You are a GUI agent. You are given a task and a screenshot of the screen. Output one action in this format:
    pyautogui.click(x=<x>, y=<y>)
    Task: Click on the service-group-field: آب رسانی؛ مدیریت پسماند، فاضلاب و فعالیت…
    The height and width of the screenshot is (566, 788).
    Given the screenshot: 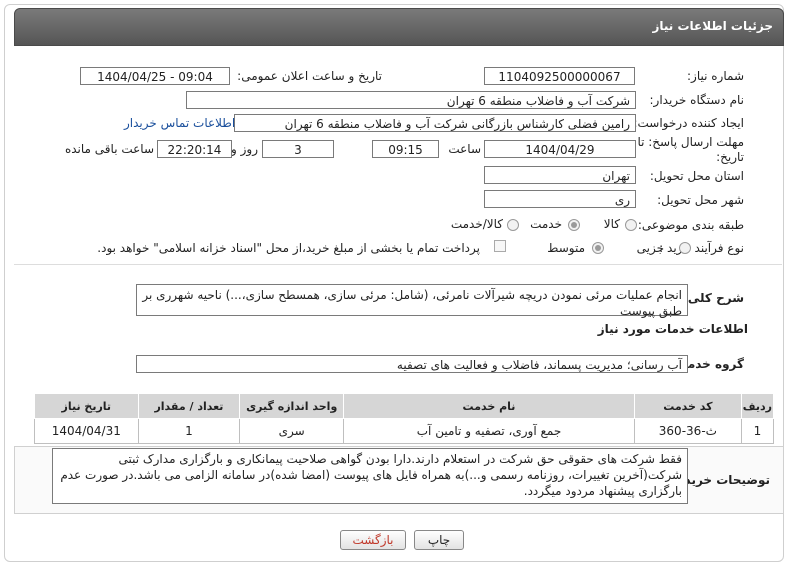 What is the action you would take?
    pyautogui.click(x=412, y=364)
    